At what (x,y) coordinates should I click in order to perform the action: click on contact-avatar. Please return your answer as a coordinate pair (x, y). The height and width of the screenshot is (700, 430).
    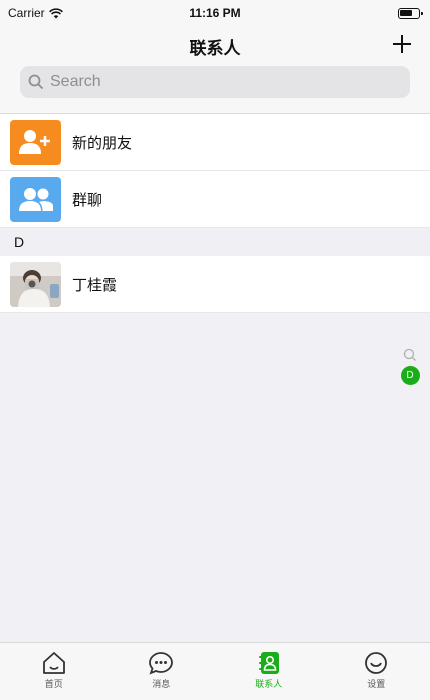
    Looking at the image, I should click on (35, 284).